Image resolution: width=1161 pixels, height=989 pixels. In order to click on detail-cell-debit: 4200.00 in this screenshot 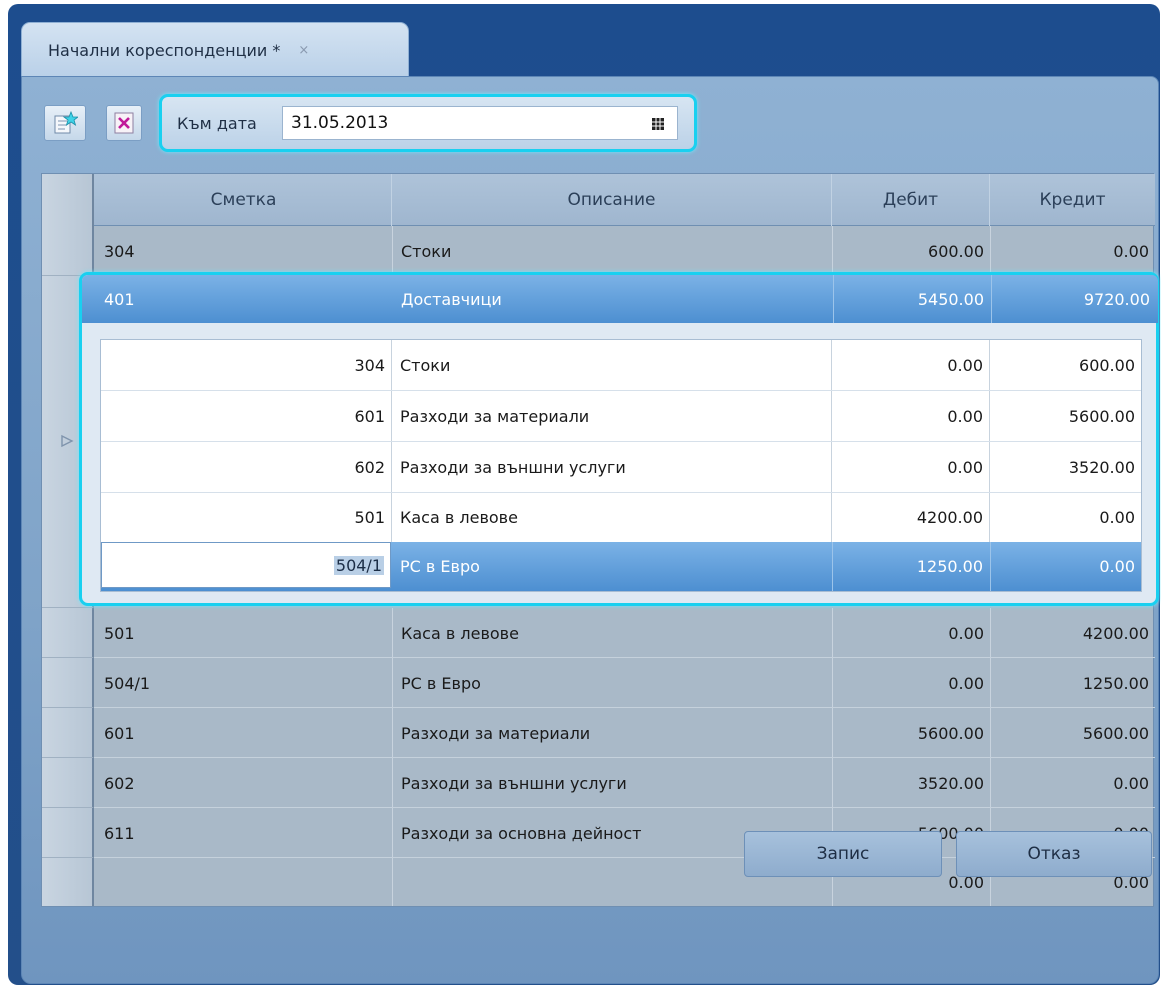, I will do `click(949, 517)`.